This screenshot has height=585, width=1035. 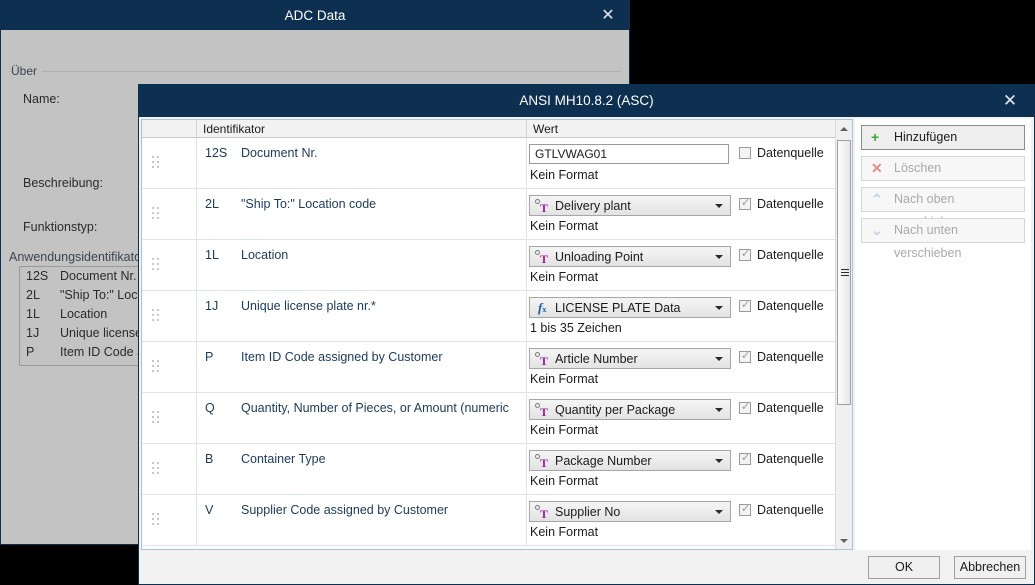 What do you see at coordinates (83, 333) in the screenshot?
I see `list-item: 1J Unique license` at bounding box center [83, 333].